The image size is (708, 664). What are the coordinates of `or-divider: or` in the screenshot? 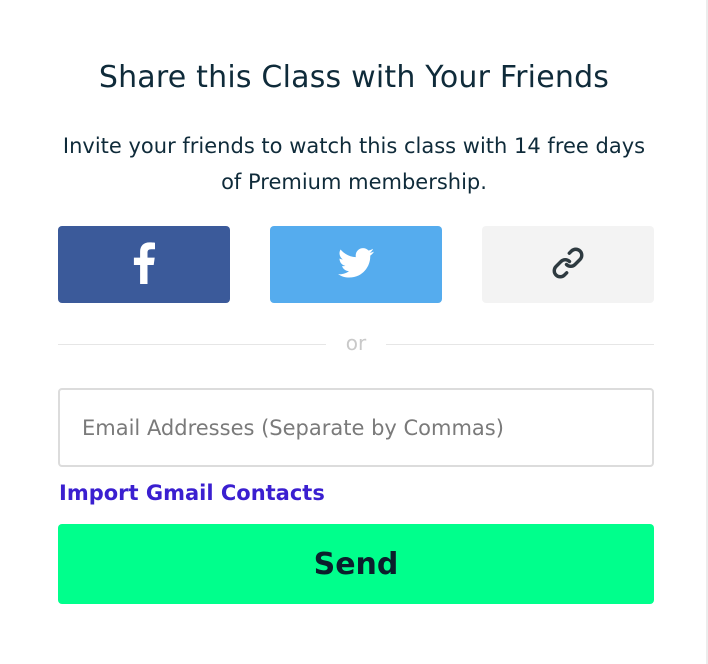 It's located at (356, 343).